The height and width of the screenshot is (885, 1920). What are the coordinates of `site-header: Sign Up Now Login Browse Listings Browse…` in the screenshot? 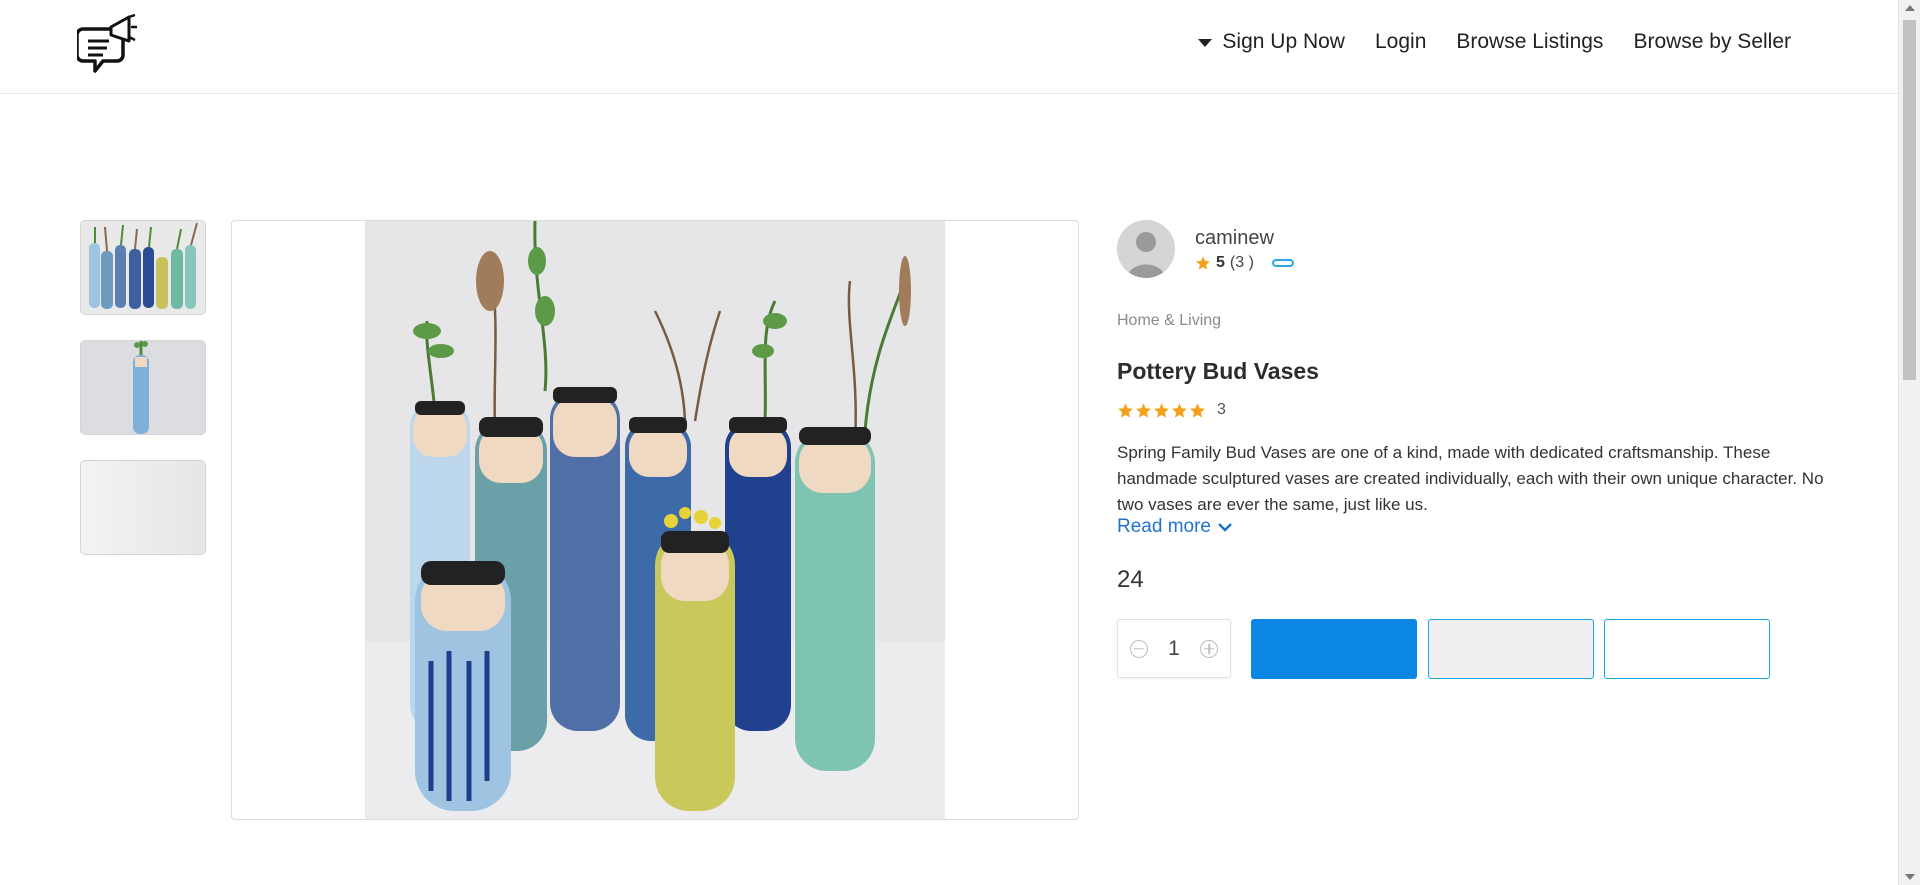 It's located at (949, 47).